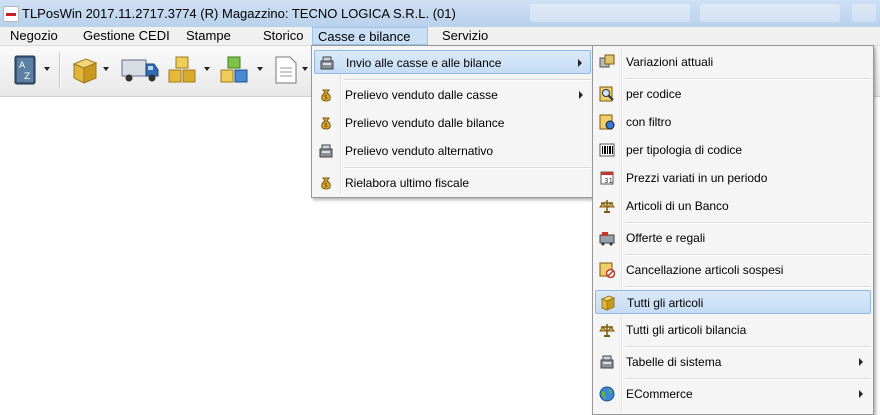  I want to click on menu-negozio: Negozio, so click(34, 36).